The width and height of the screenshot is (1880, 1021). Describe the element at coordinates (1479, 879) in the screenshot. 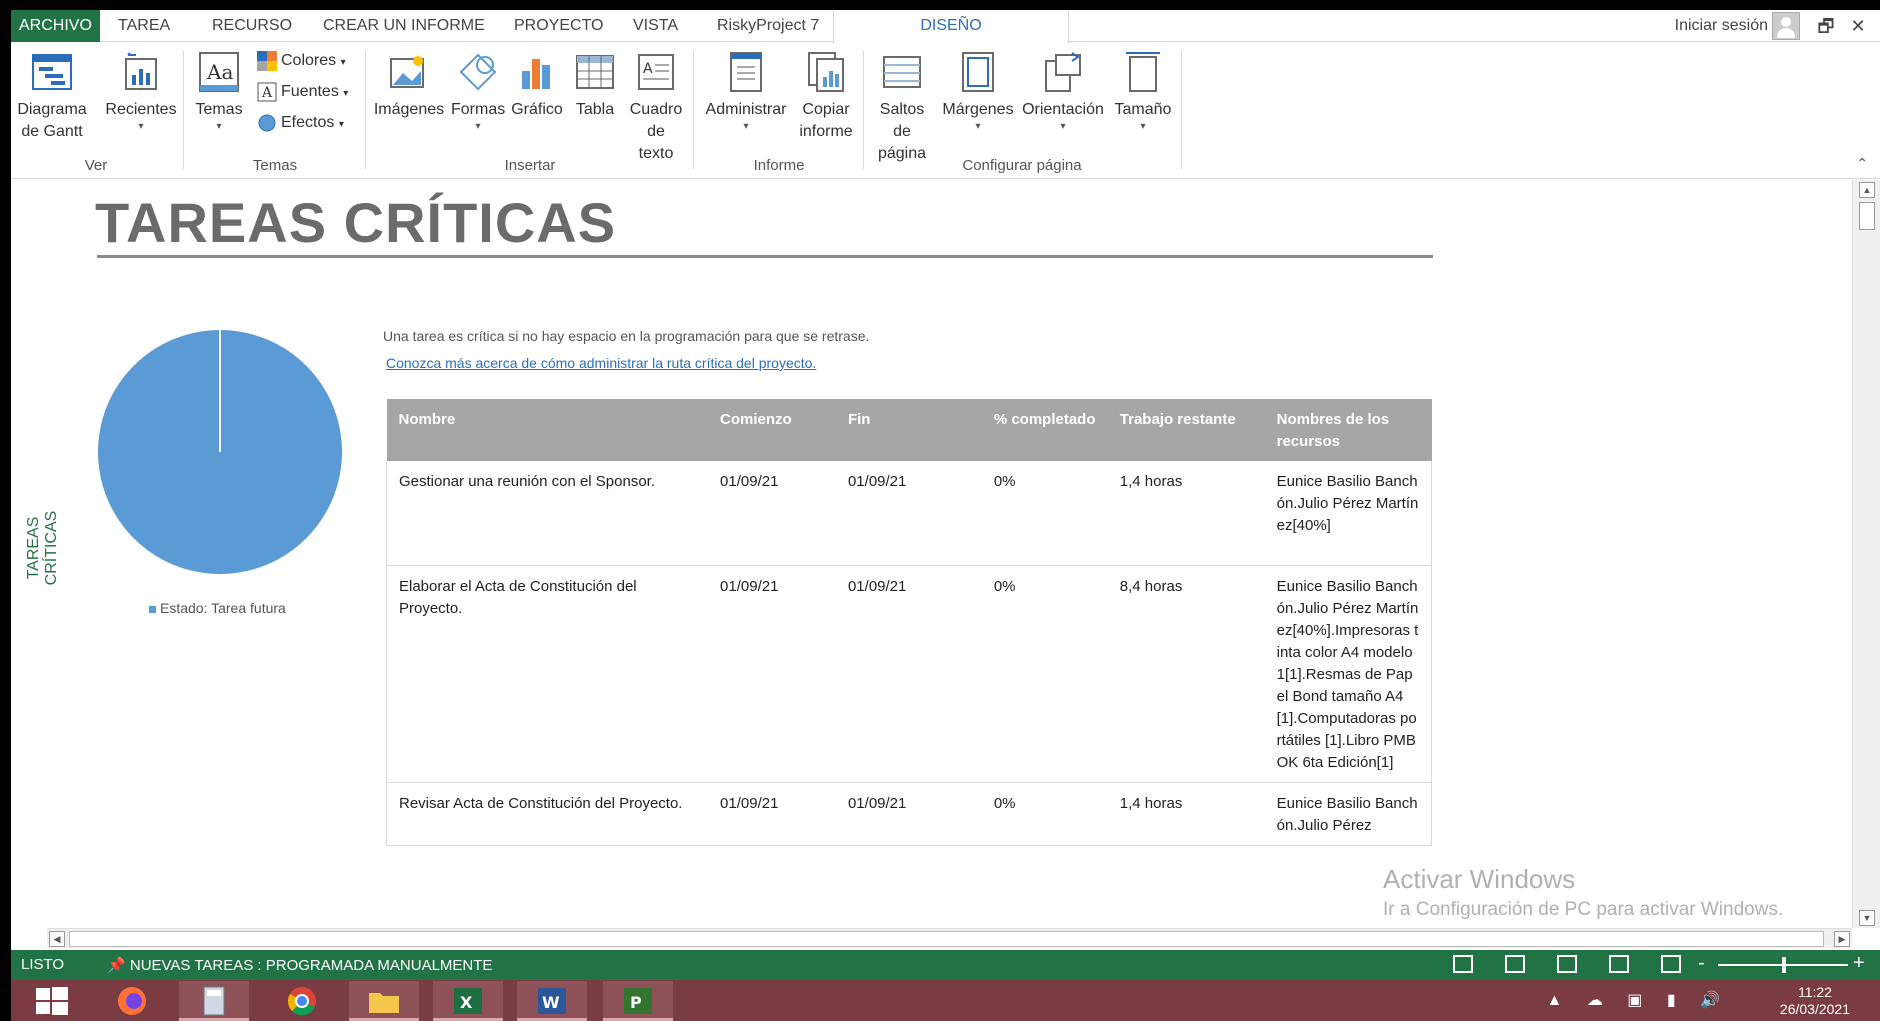

I see `watermark-title: Activar Windows` at that location.